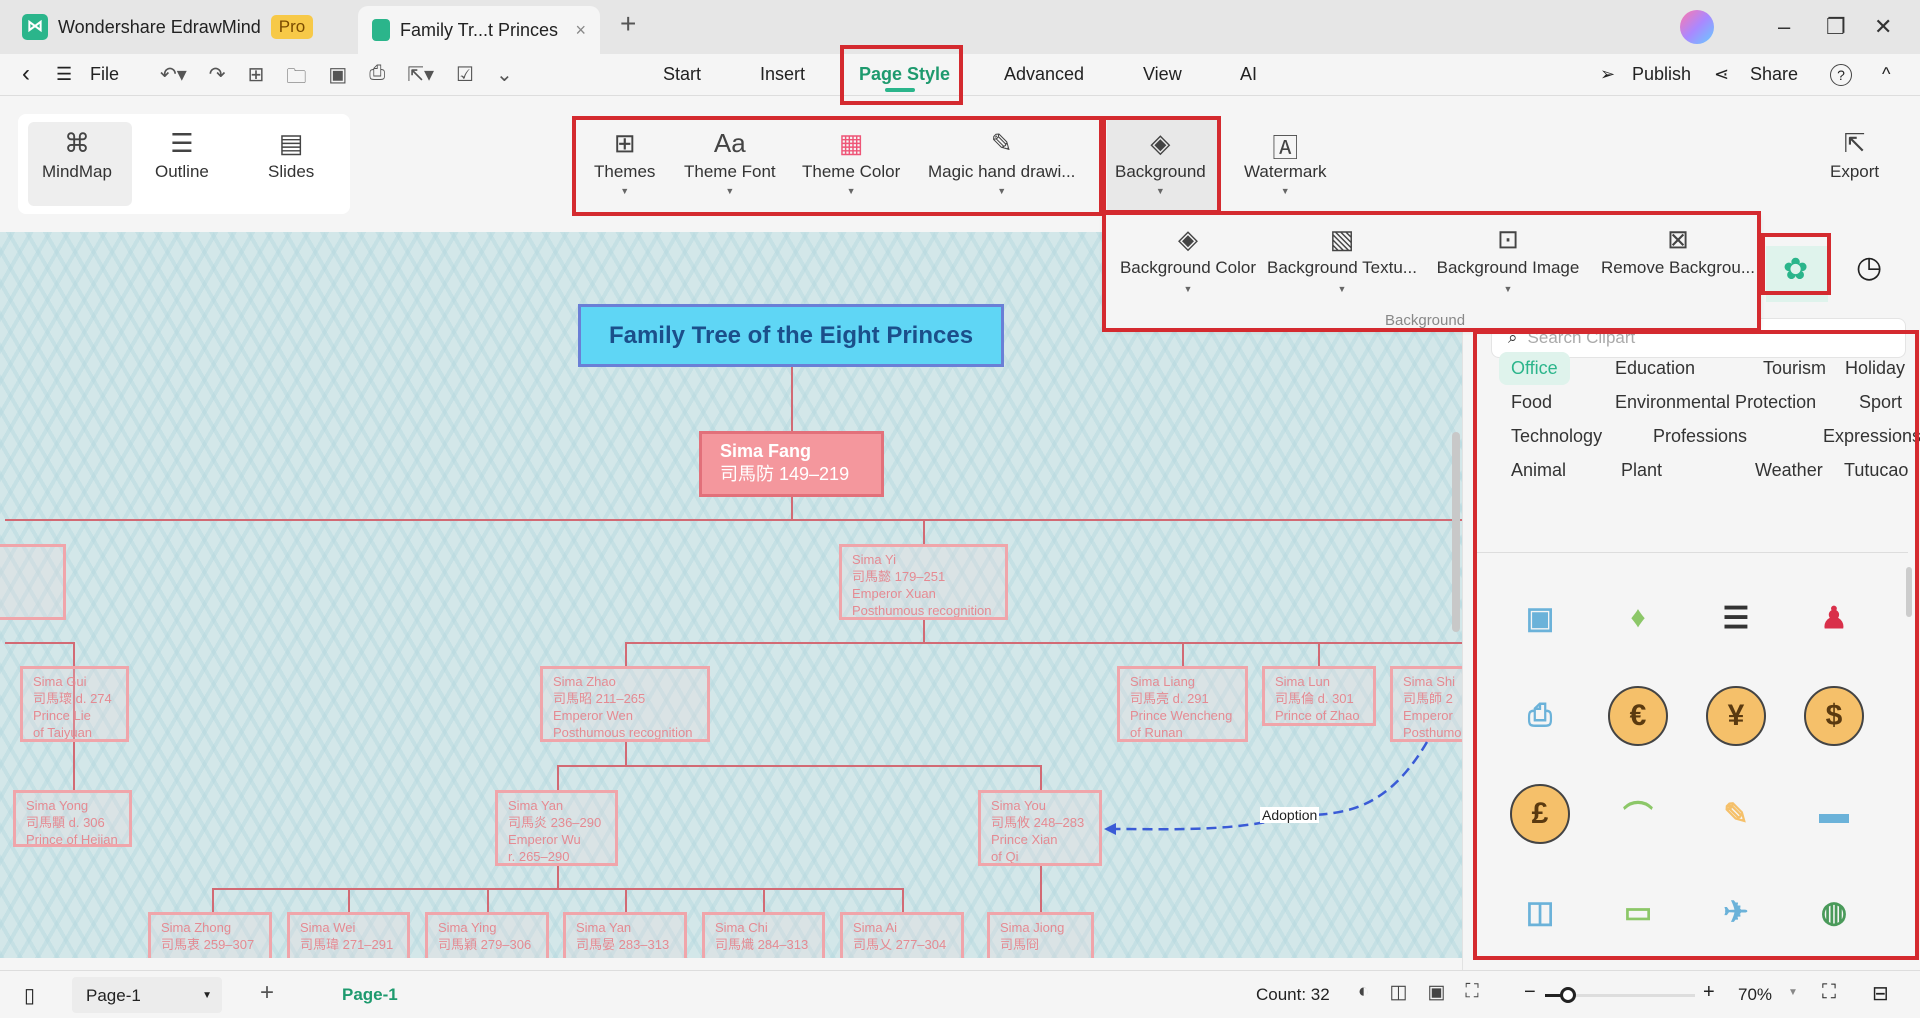 The image size is (1920, 1018). Describe the element at coordinates (1540, 814) in the screenshot. I see `pound-bag-clipart-icon: £` at that location.